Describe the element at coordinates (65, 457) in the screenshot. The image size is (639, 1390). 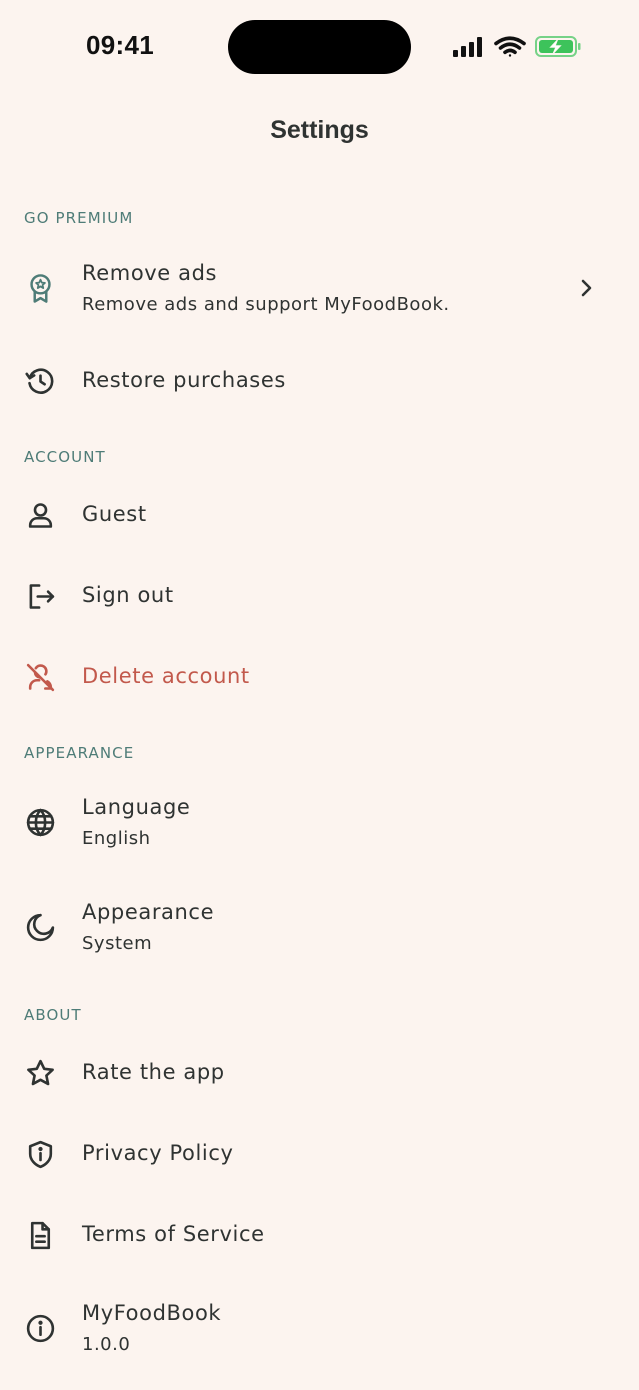
I see `section-heading-account: ACCOUNT` at that location.